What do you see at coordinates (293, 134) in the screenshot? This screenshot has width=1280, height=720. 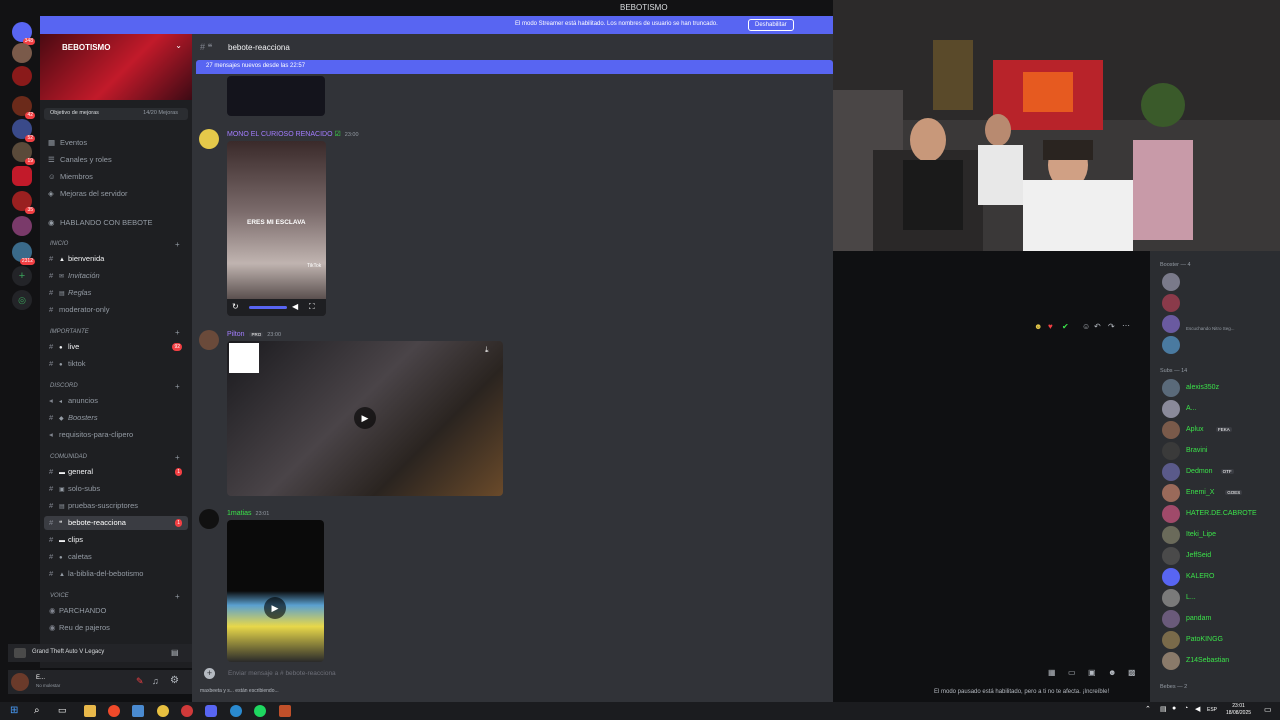 I see `message-author: MONO EL CURIOSO RENACIDO ☑ 23:00` at bounding box center [293, 134].